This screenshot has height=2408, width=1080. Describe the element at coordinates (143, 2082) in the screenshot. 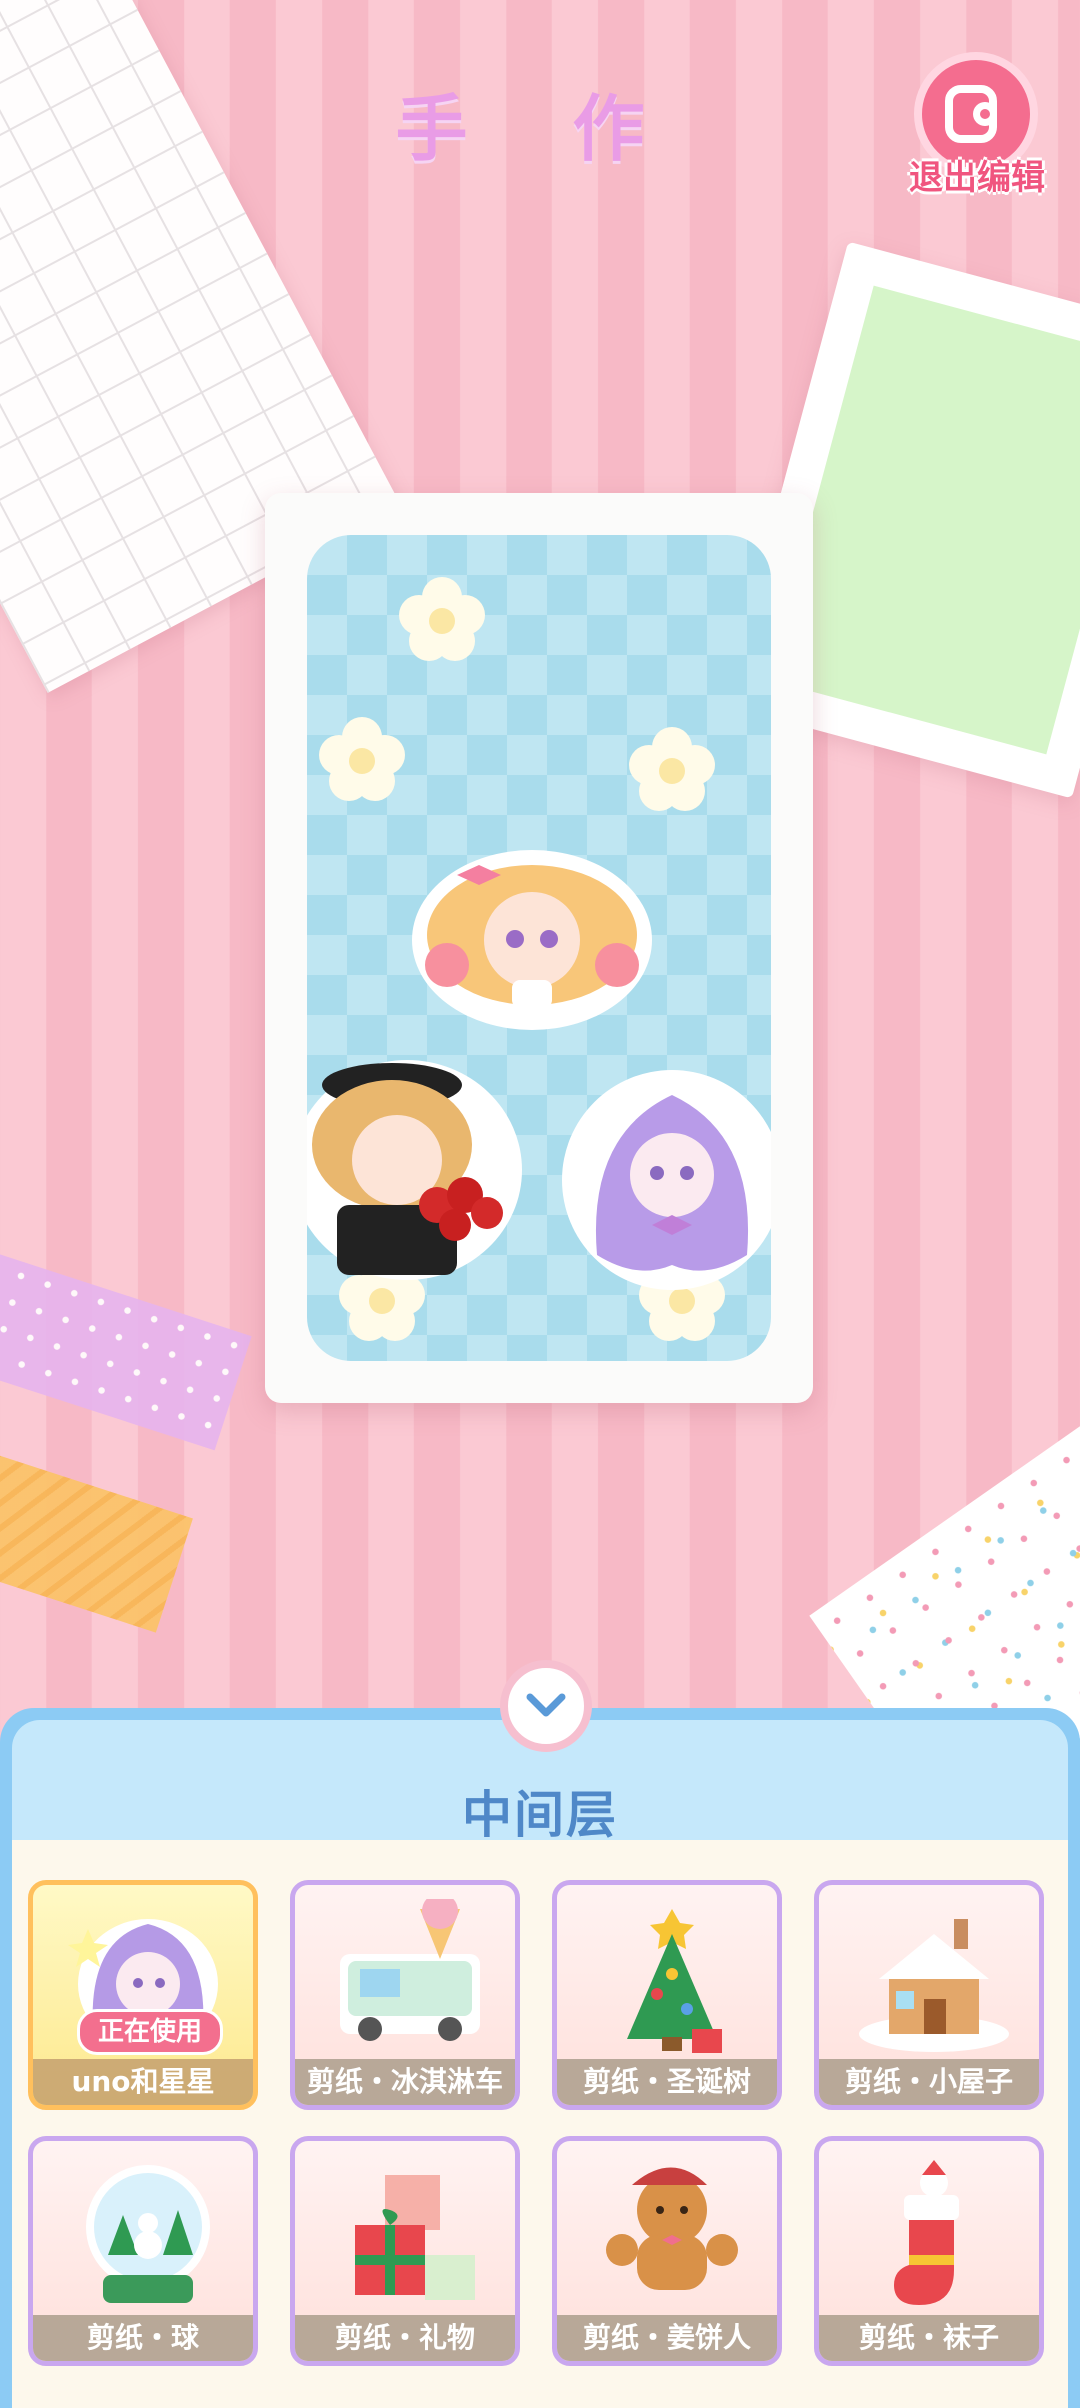

I see `sticker-item-label: uno和星星` at that location.